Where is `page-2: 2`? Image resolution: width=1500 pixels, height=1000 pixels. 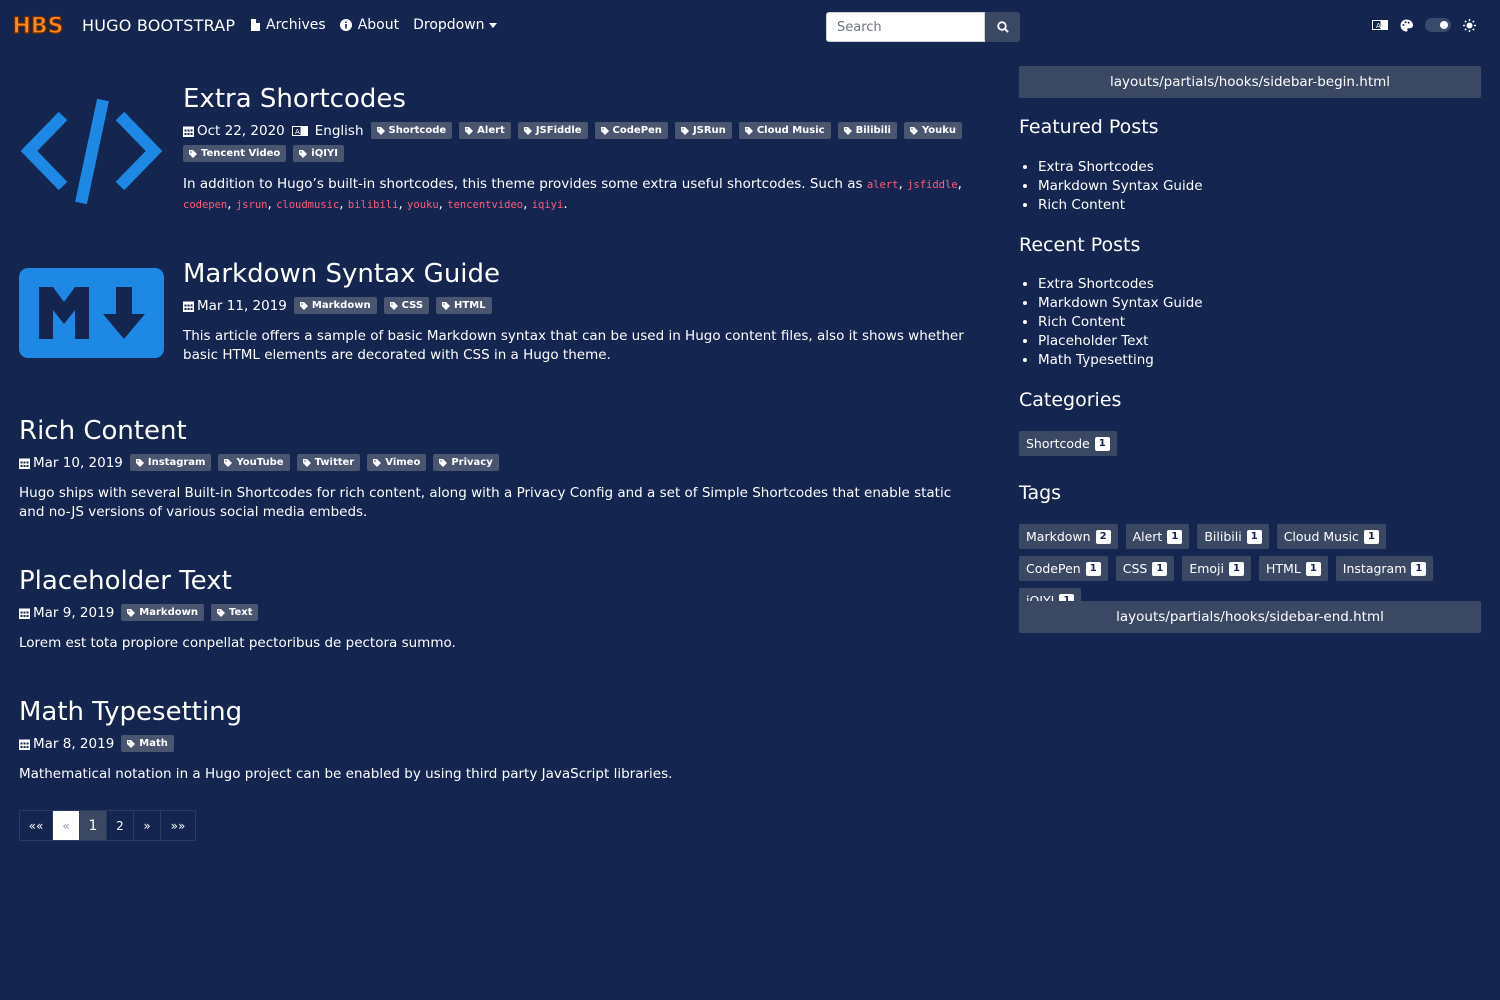
page-2: 2 is located at coordinates (120, 825).